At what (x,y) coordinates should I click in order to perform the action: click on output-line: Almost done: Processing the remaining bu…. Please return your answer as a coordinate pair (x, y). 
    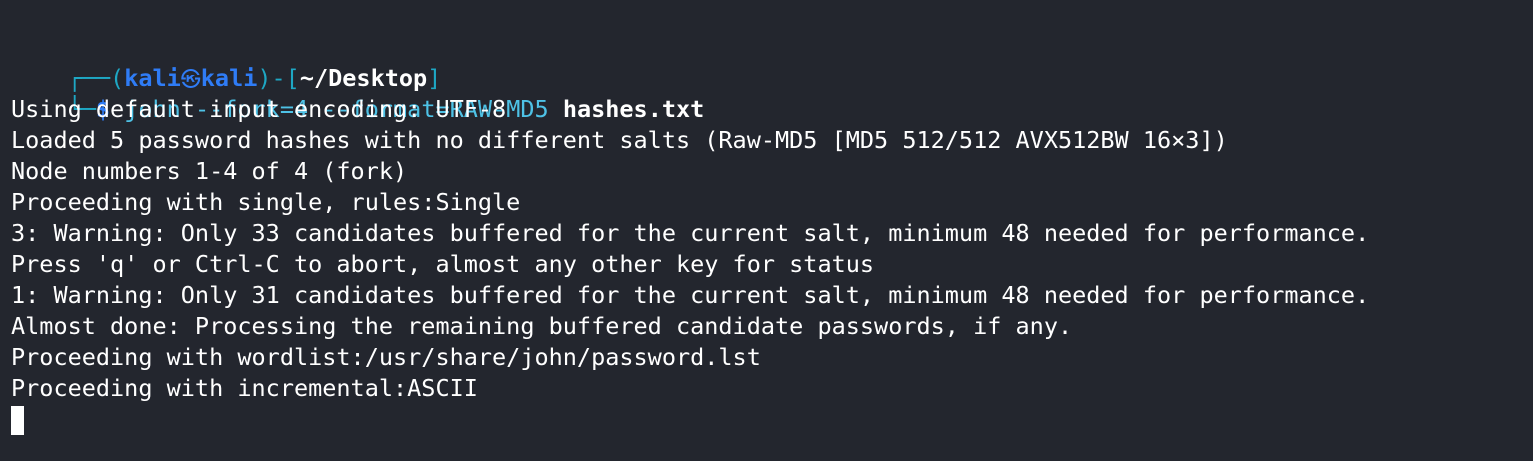
    Looking at the image, I should click on (542, 326).